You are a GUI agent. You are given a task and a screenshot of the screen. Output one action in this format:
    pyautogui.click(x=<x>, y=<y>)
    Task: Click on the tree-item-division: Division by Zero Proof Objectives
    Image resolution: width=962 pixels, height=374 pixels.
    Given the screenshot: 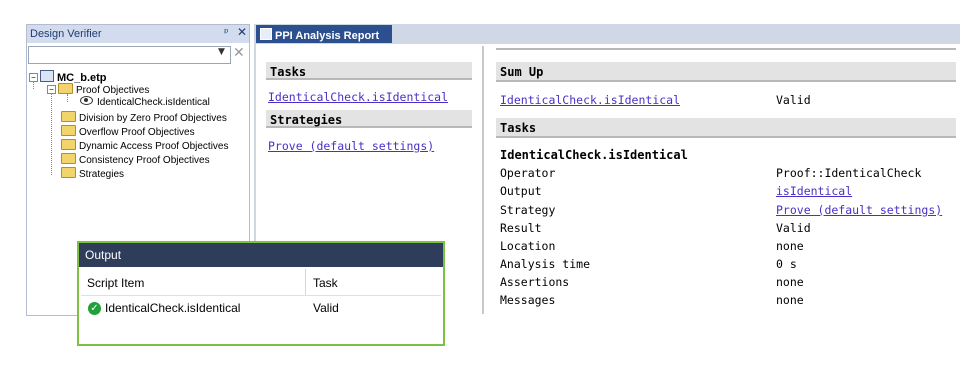 What is the action you would take?
    pyautogui.click(x=144, y=117)
    